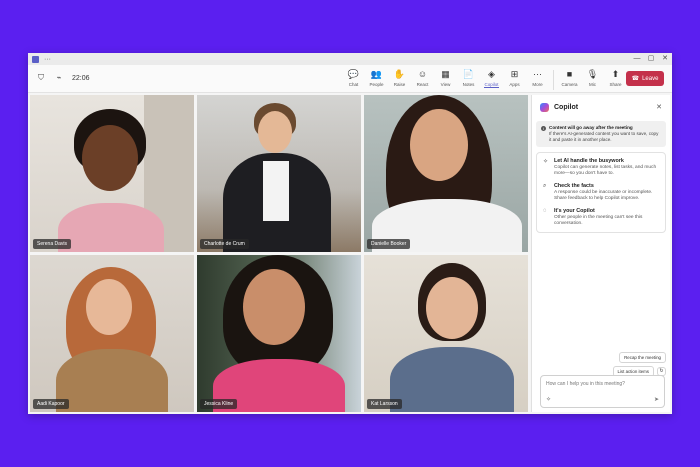  I want to click on close-window-icon: ✕, so click(665, 59).